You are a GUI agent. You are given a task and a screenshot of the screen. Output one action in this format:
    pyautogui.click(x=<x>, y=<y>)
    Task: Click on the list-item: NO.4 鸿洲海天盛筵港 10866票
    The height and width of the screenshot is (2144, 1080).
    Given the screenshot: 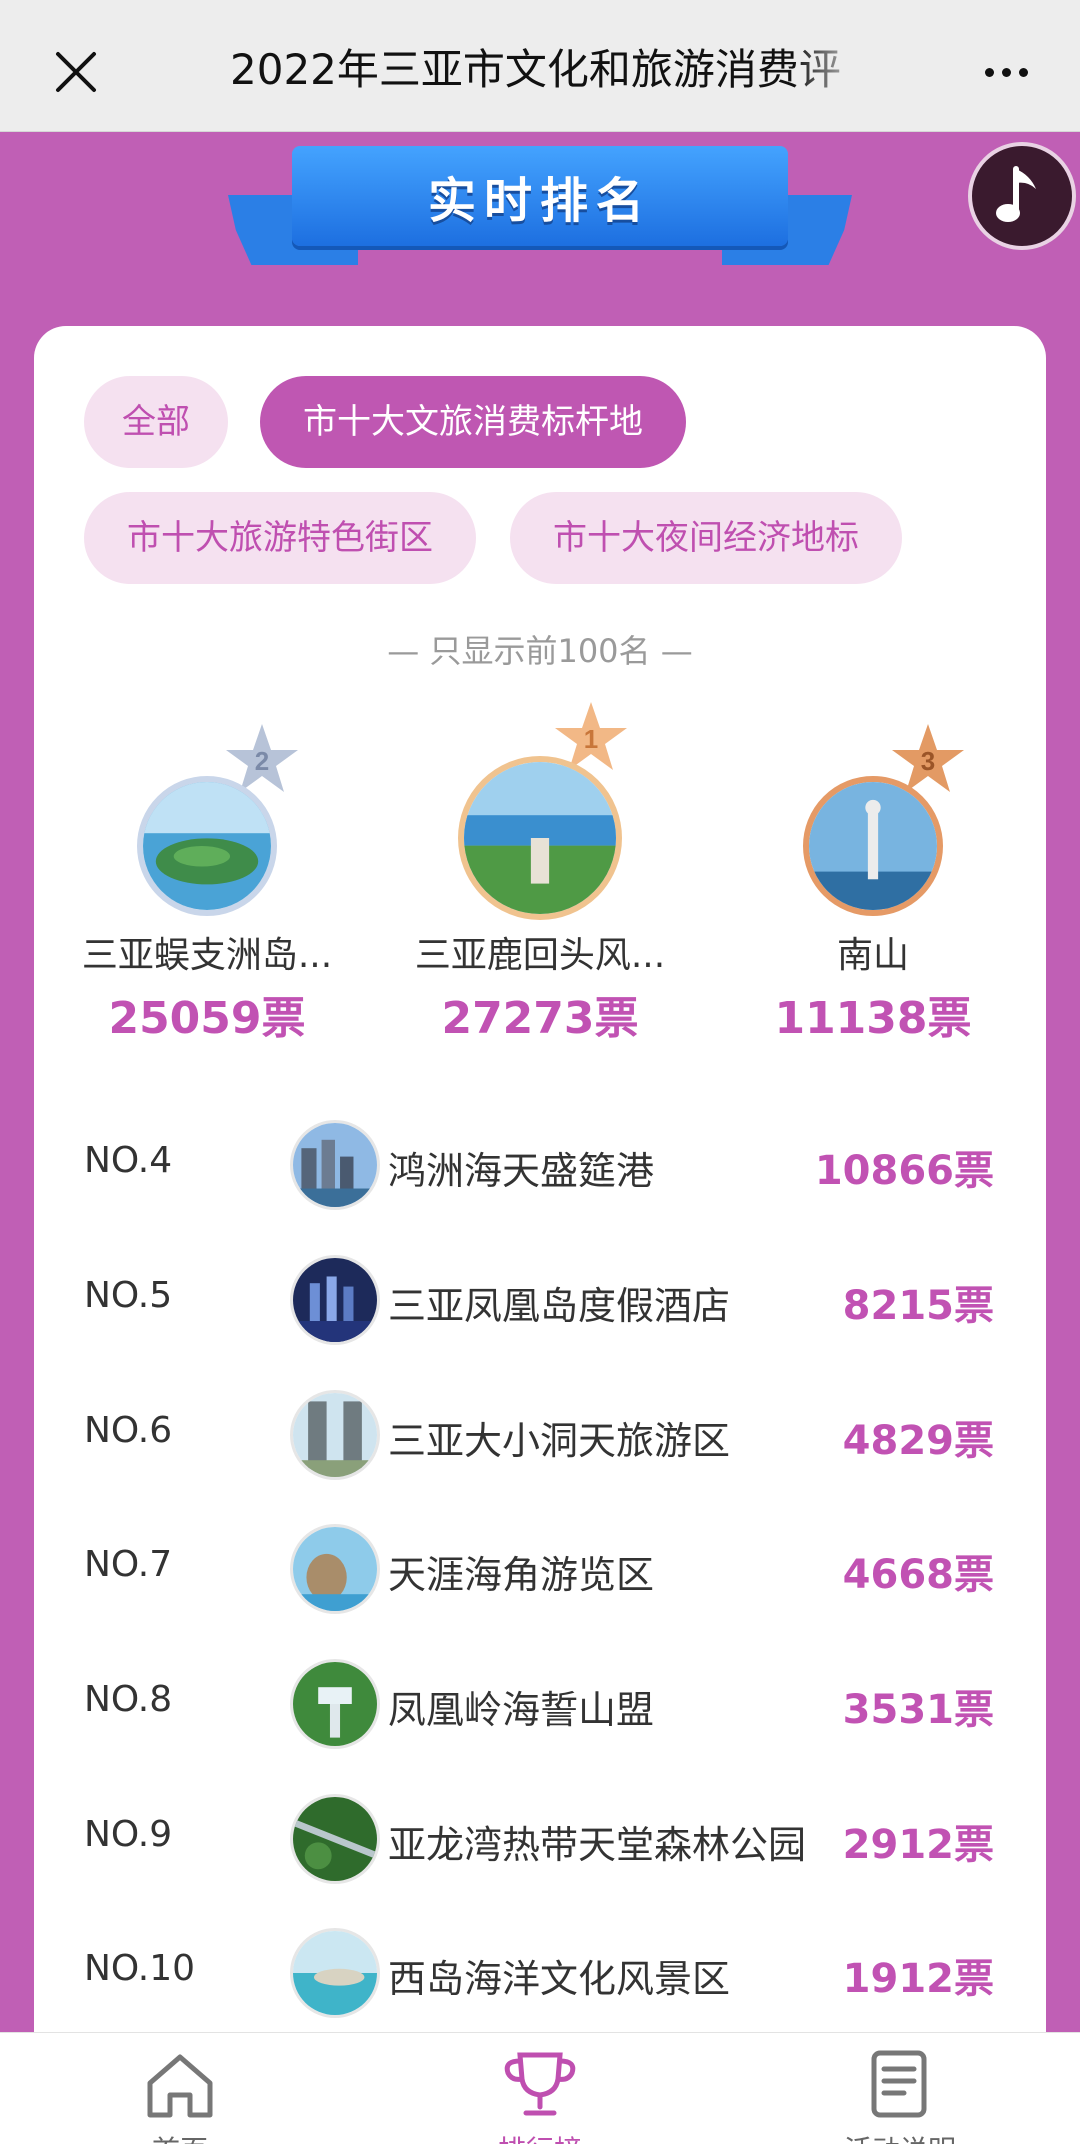 What is the action you would take?
    pyautogui.click(x=540, y=1165)
    